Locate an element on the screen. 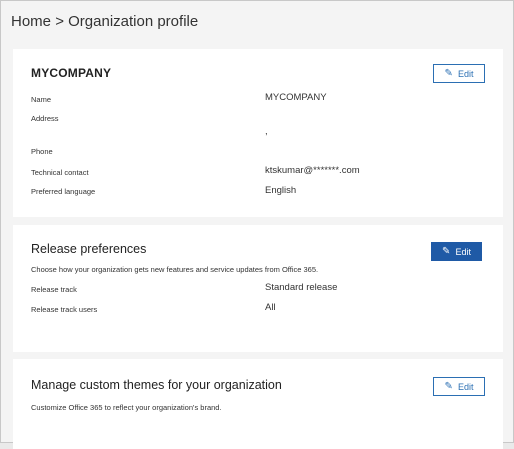 Image resolution: width=514 pixels, height=449 pixels. name-label: Name is located at coordinates (41, 99).